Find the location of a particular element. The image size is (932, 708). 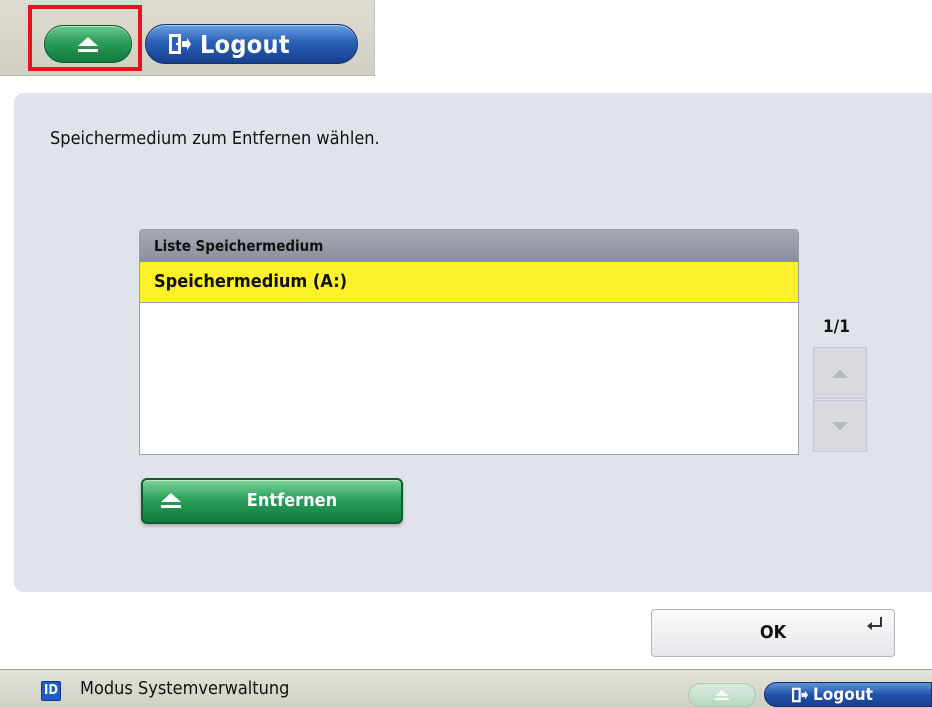

page-indicator: 1/1 is located at coordinates (836, 327).